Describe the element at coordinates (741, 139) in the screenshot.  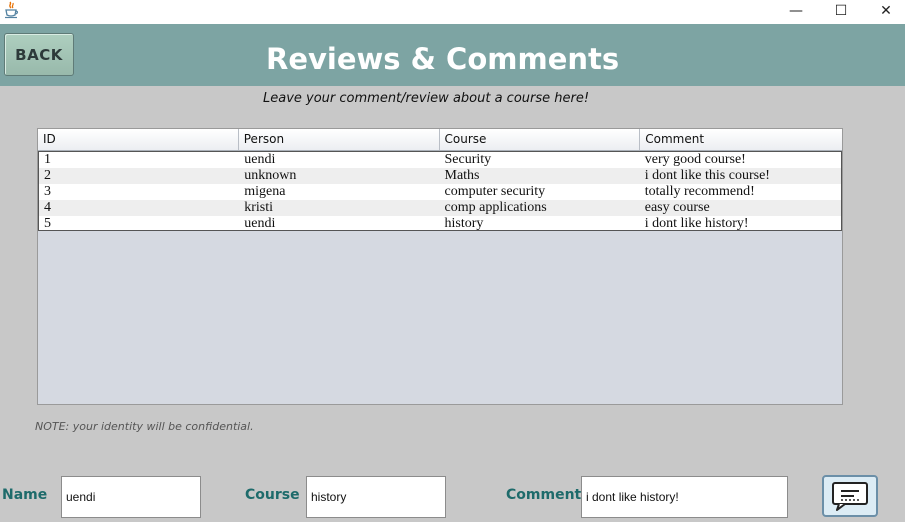
I see `column-header-comment: Comment` at that location.